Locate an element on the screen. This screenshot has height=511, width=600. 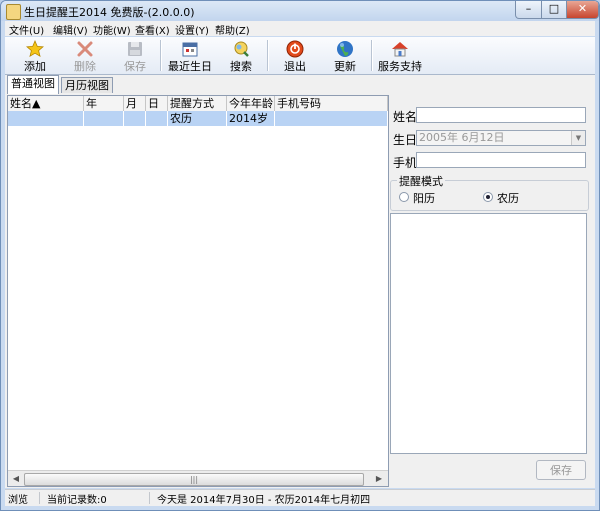
column-remind-mode: 提醒方式 is located at coordinates (197, 103).